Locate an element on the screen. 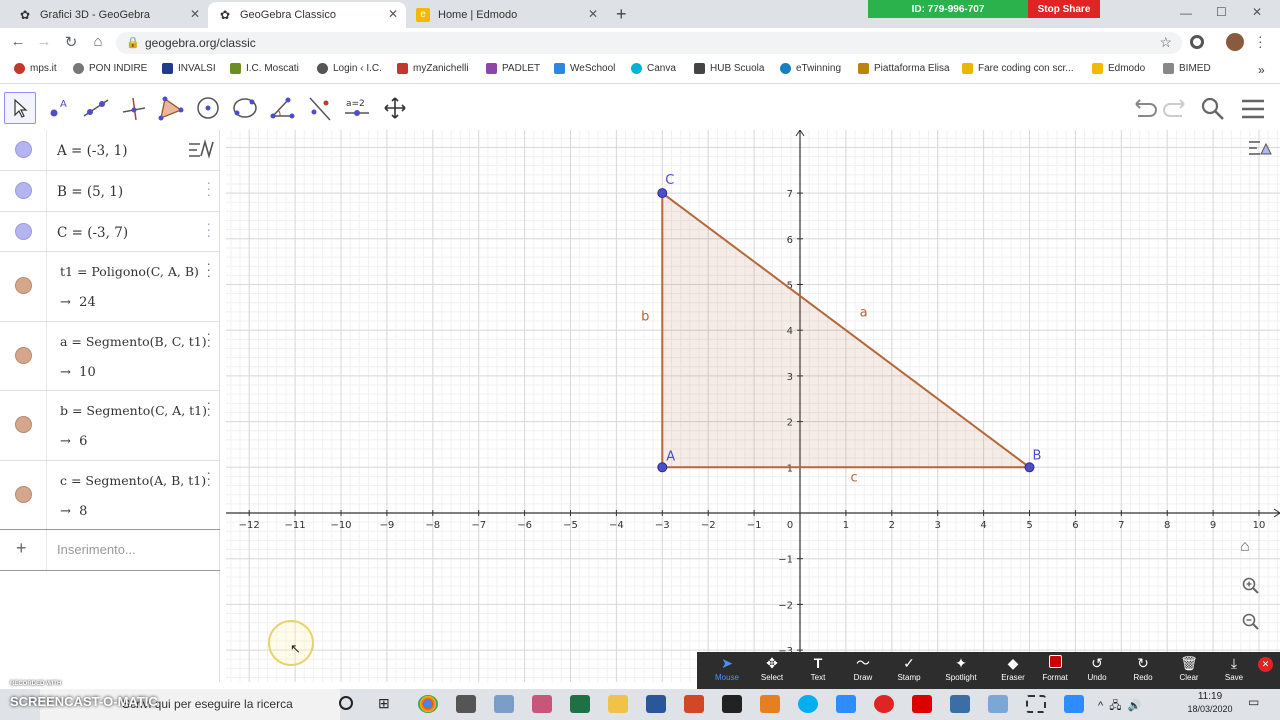  bookmark-item: PON INDIRE is located at coordinates (110, 68).